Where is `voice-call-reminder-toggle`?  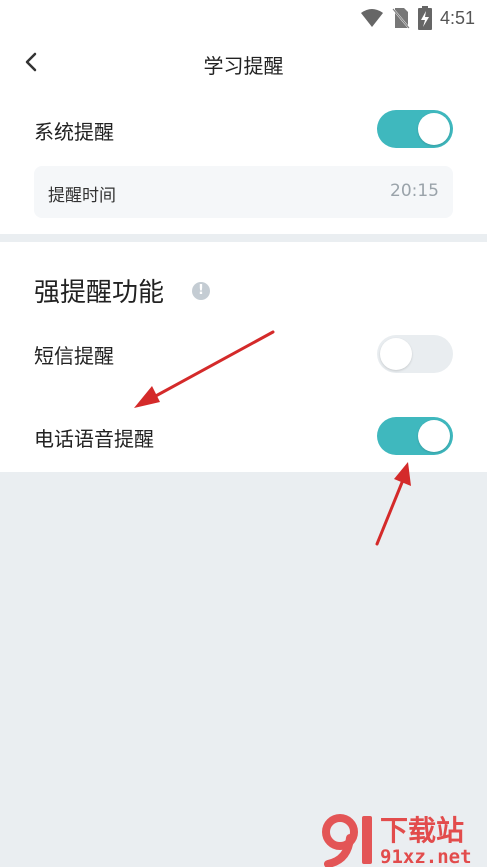 voice-call-reminder-toggle is located at coordinates (415, 436).